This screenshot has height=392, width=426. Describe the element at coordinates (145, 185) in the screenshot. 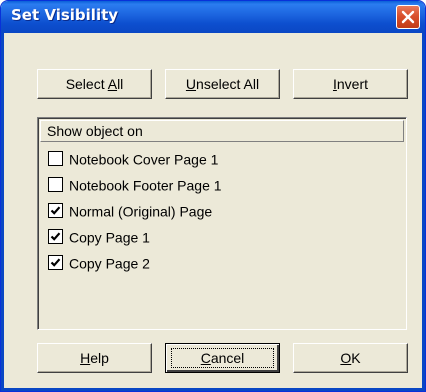

I see `list-item-label: Notebook Footer Page 1` at that location.